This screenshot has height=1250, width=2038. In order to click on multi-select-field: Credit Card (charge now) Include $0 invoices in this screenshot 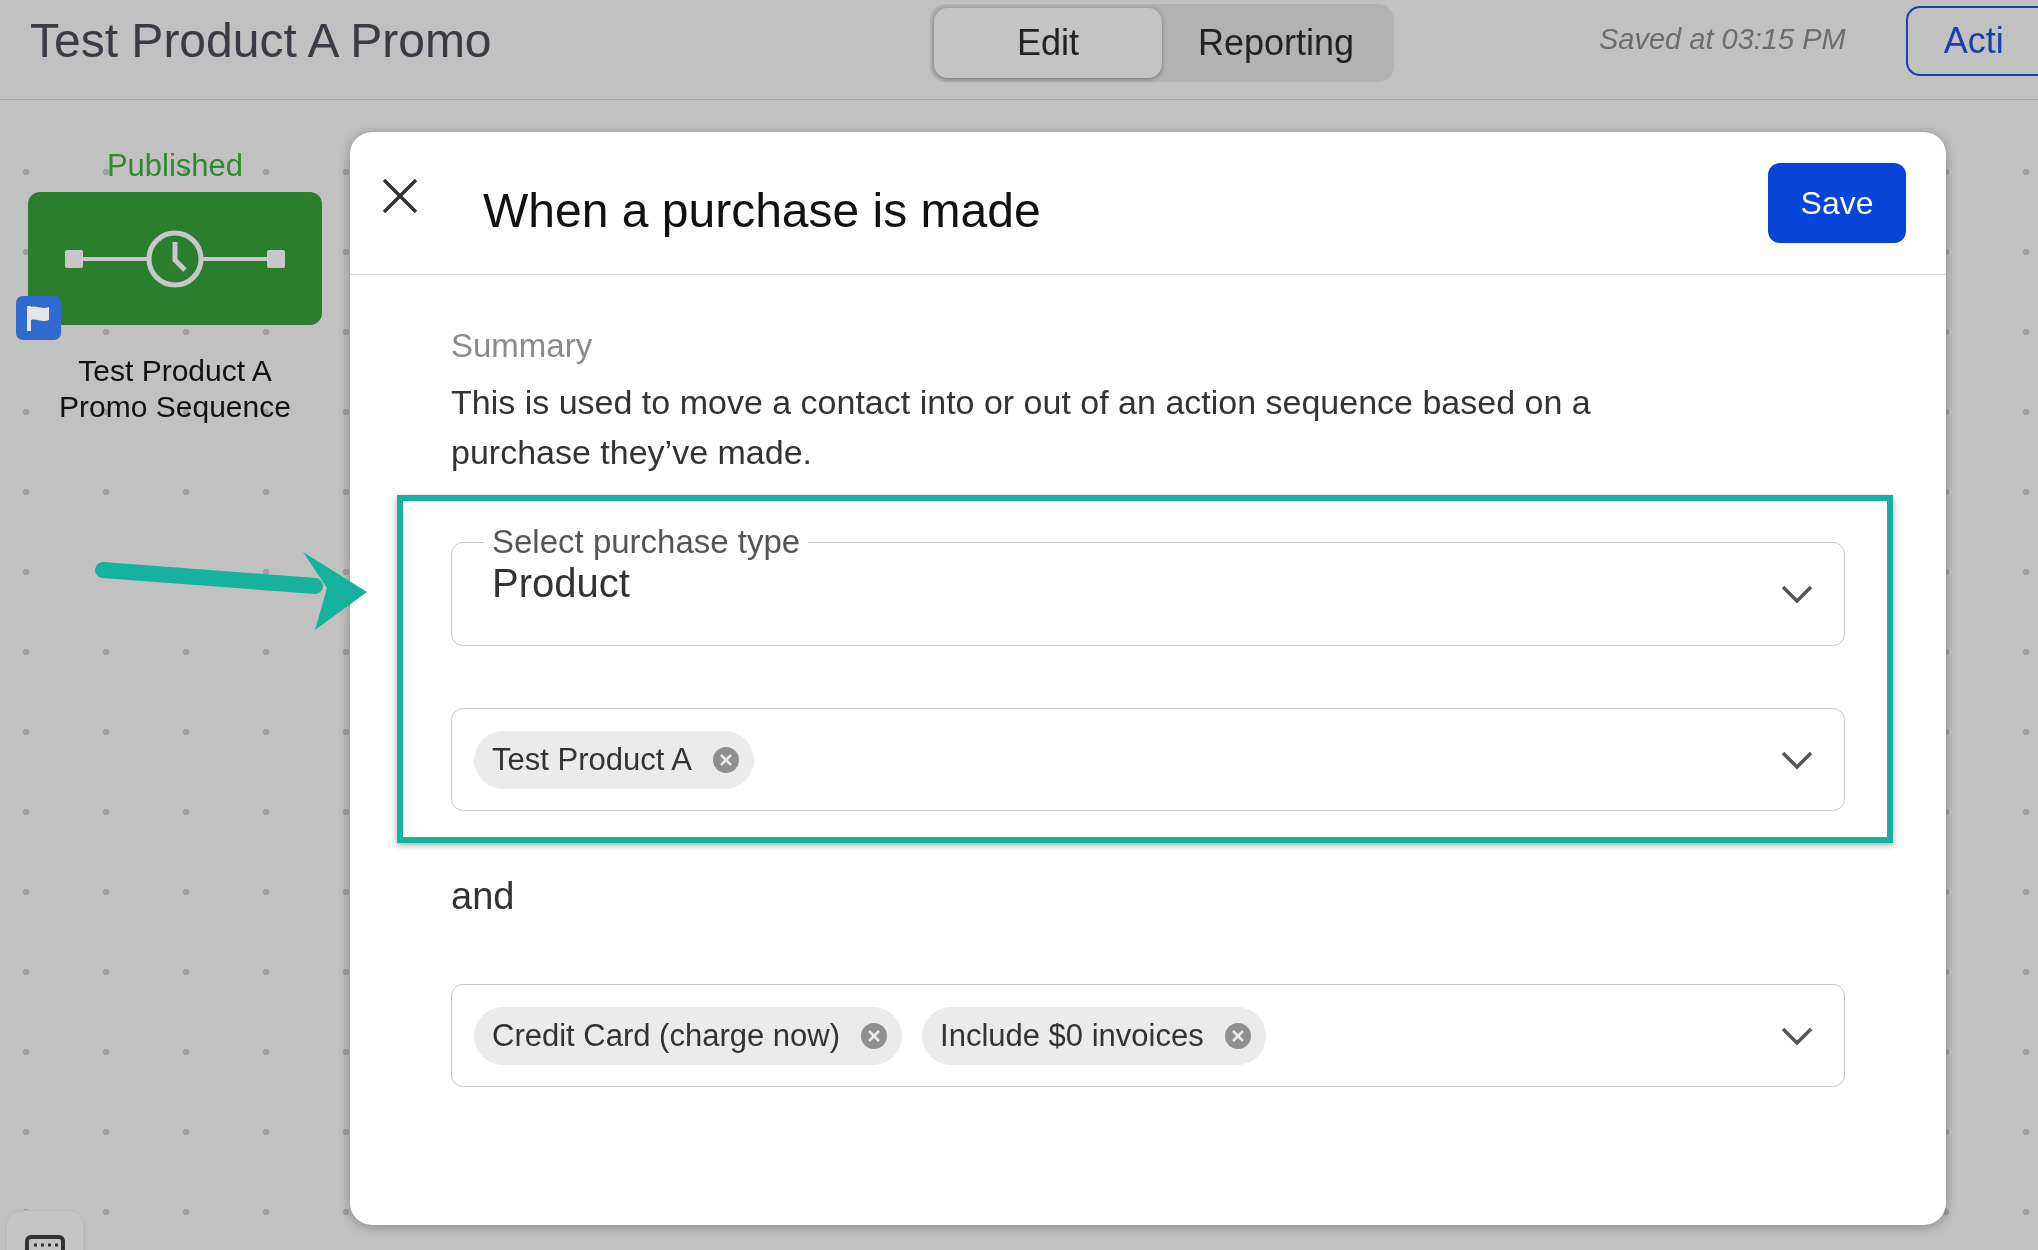, I will do `click(1148, 1035)`.